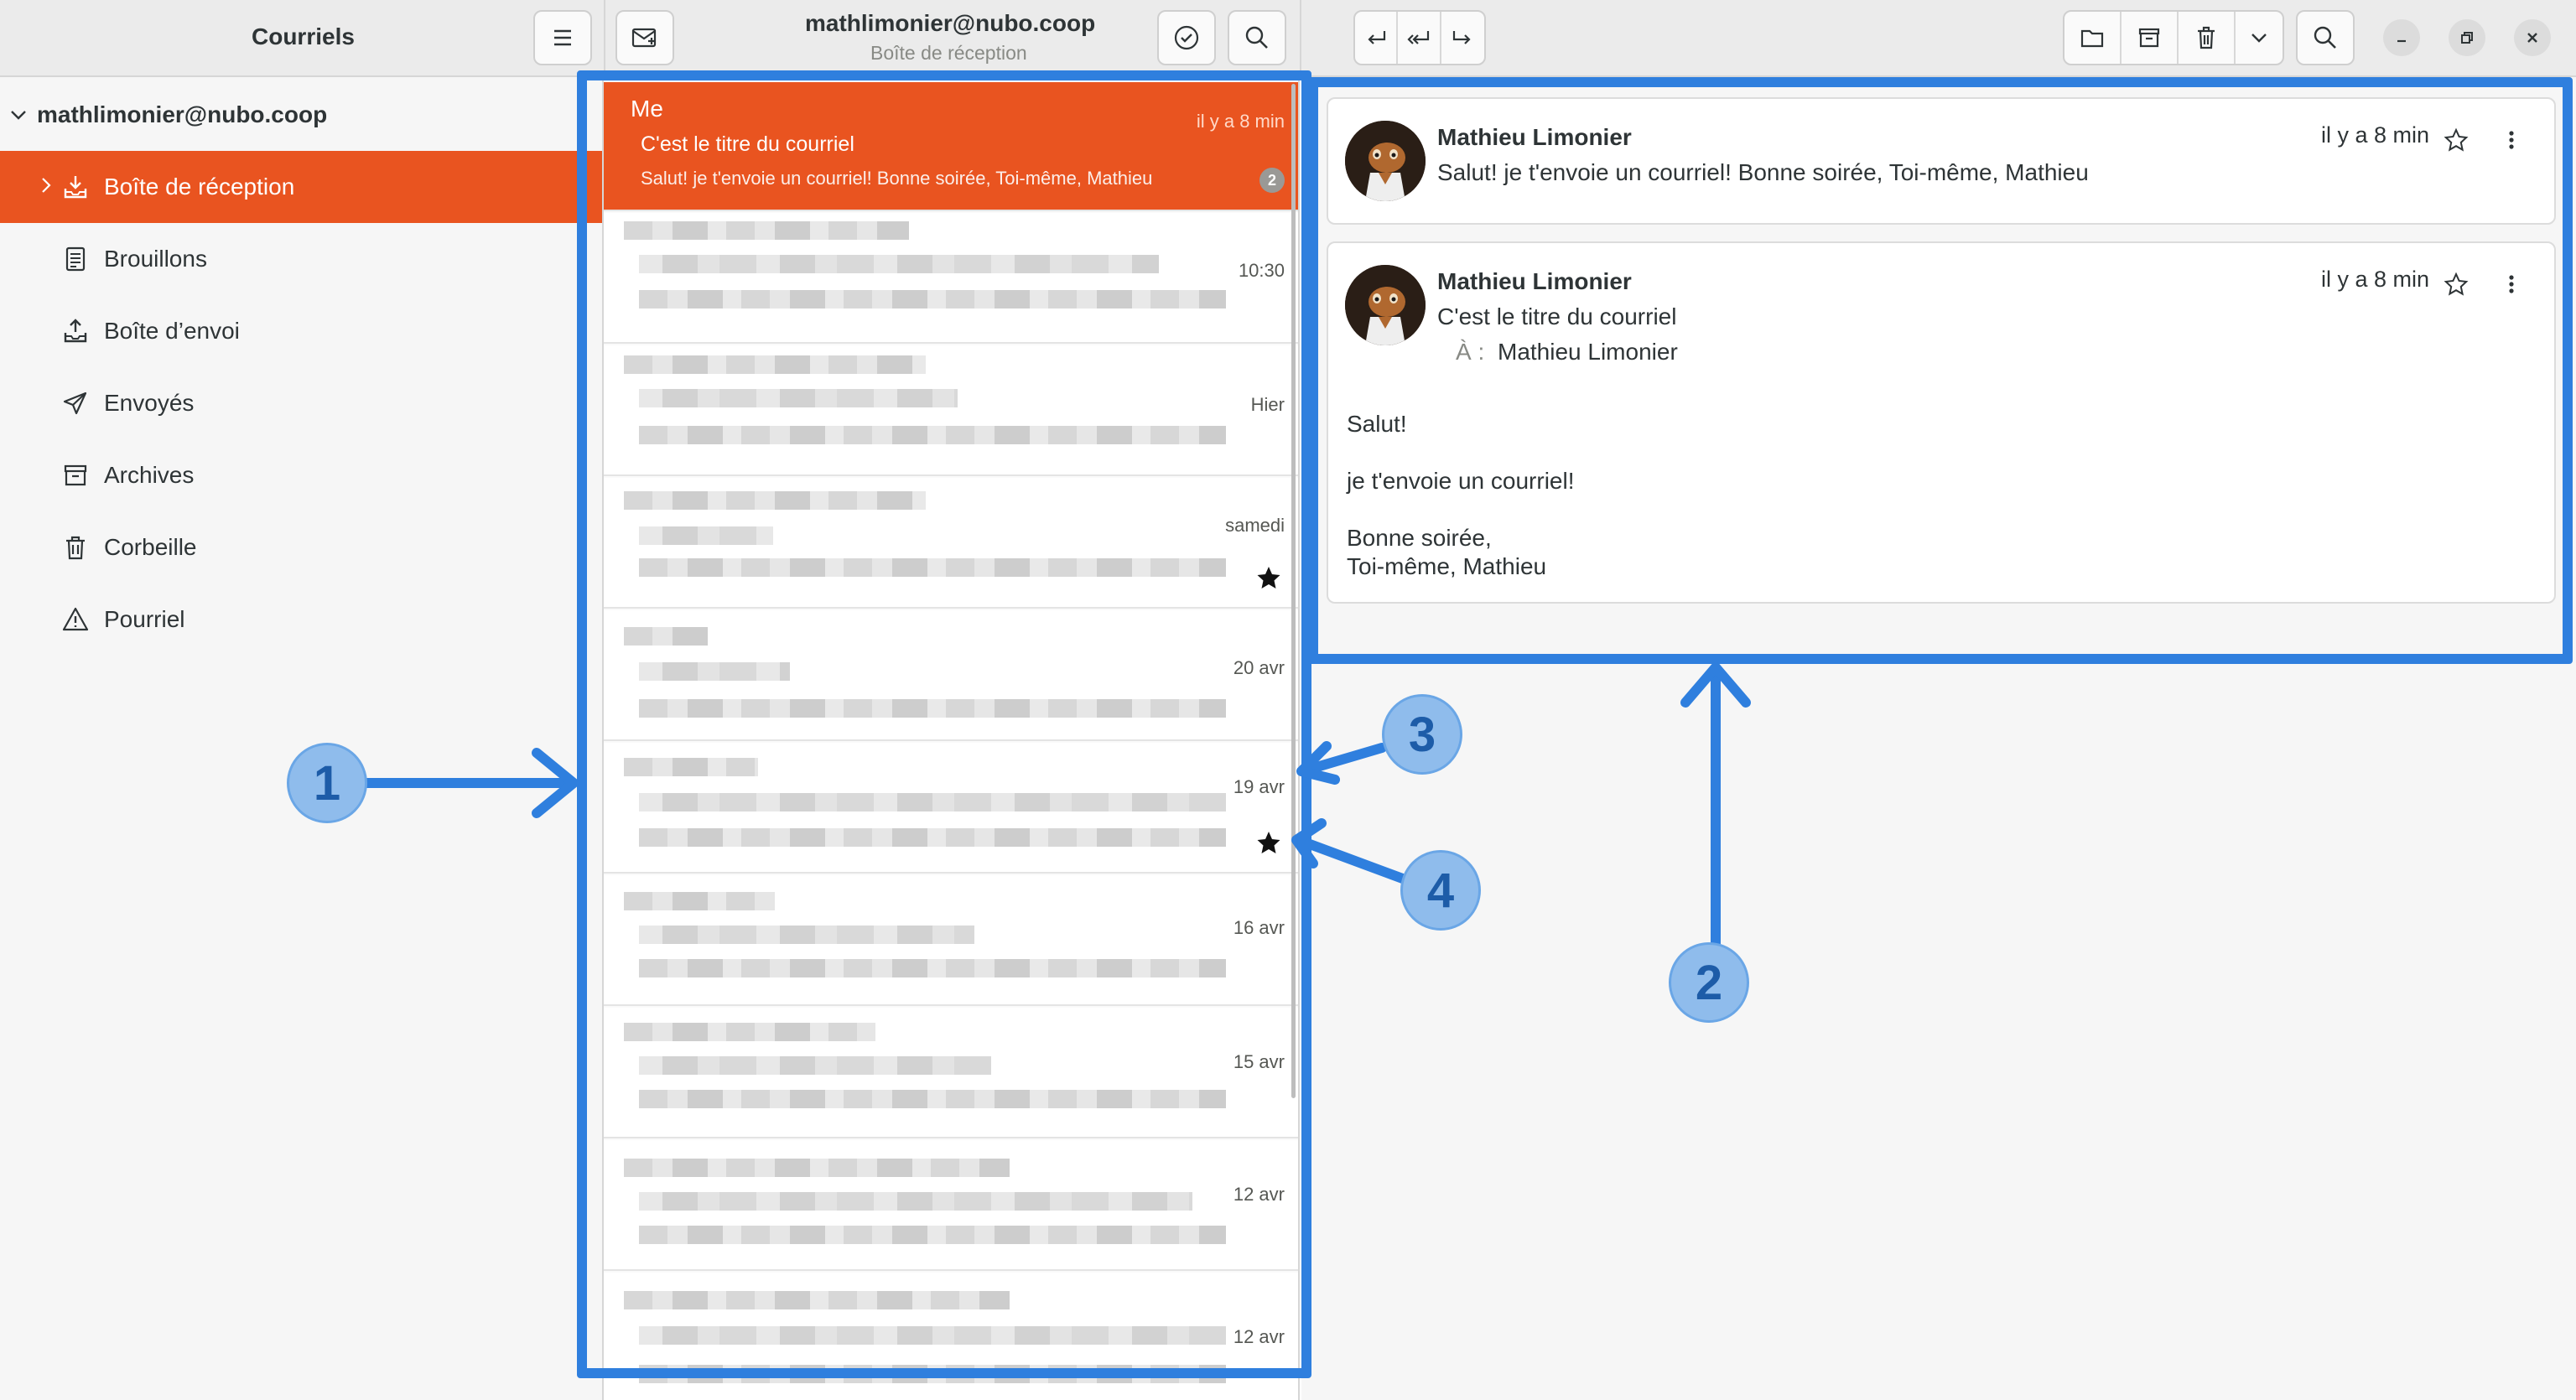 This screenshot has width=2576, height=1400. What do you see at coordinates (150, 547) in the screenshot?
I see `sidebar-item-label: Corbeille` at bounding box center [150, 547].